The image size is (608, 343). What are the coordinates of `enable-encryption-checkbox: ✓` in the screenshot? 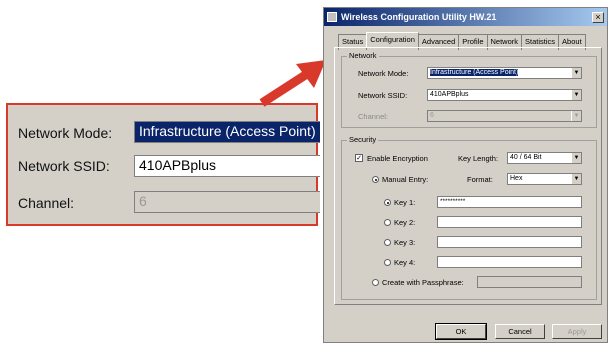 It's located at (359, 158).